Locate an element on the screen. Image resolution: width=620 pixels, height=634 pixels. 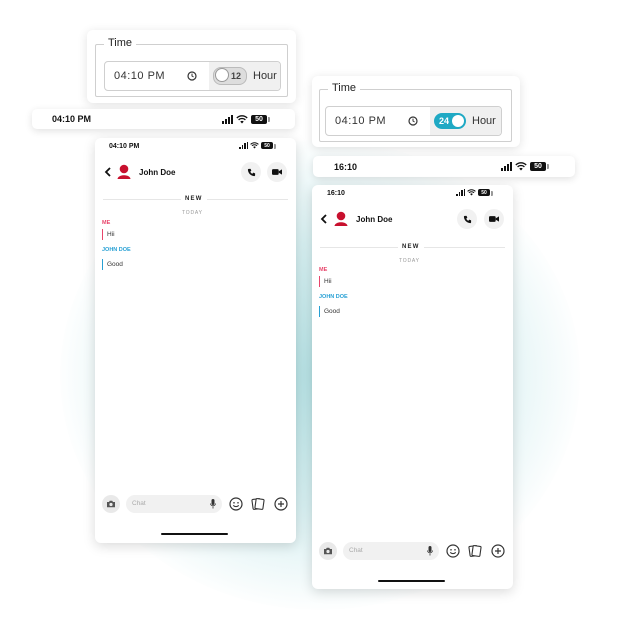
status-bar-24h: 16:10 50 is located at coordinates (444, 166).